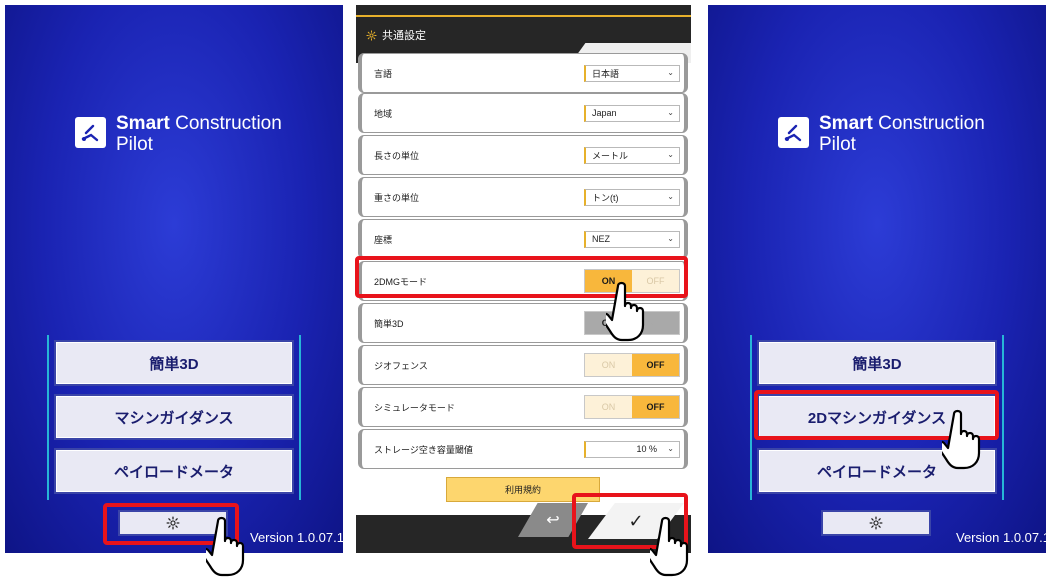 The height and width of the screenshot is (580, 1054). What do you see at coordinates (632, 449) in the screenshot?
I see `storage-threshold-select: 10 % ⌄` at bounding box center [632, 449].